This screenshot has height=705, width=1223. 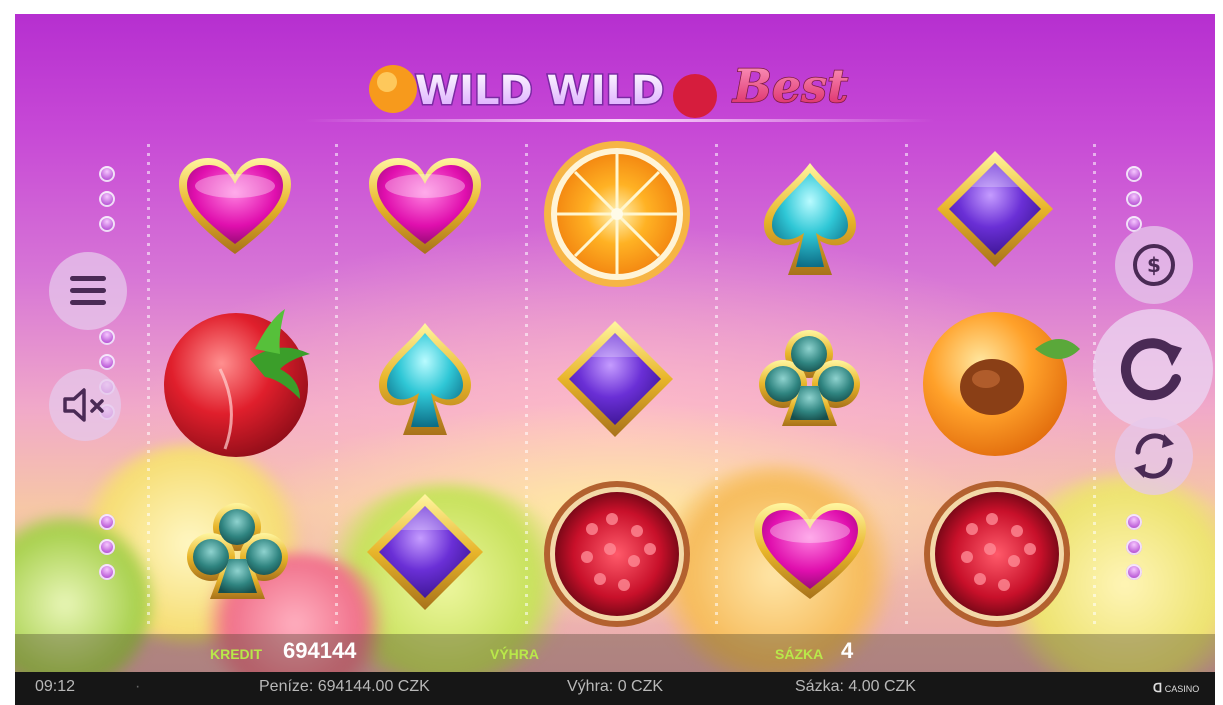 What do you see at coordinates (236, 654) in the screenshot?
I see `credit-label: KREDIT` at bounding box center [236, 654].